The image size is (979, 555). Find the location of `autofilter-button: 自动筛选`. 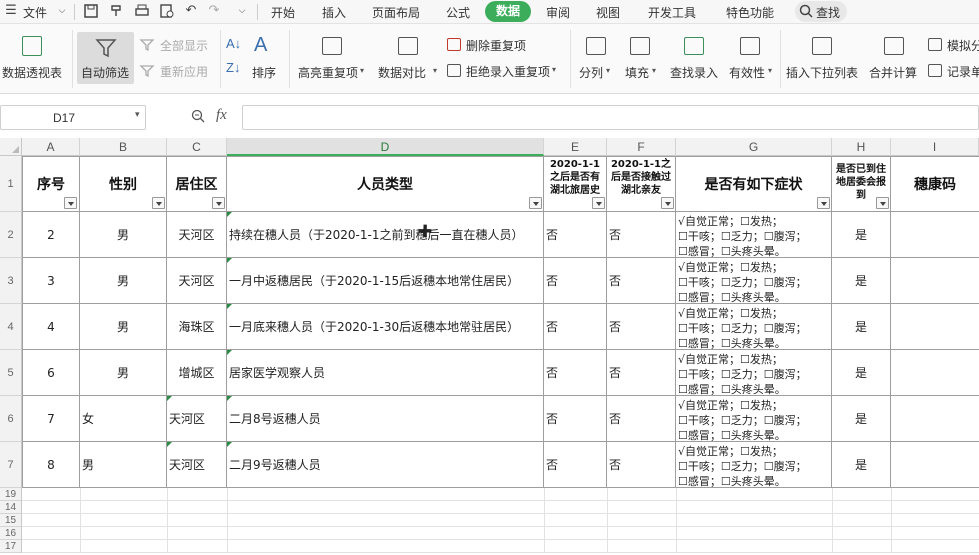

autofilter-button: 自动筛选 is located at coordinates (105, 58).